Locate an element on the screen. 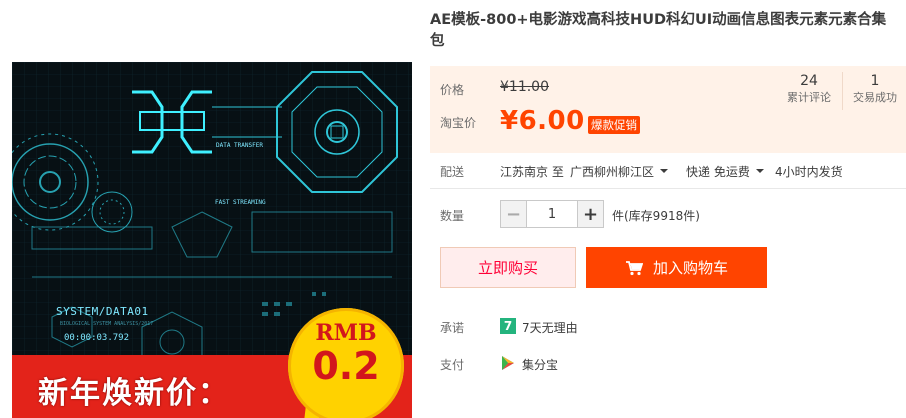 Image resolution: width=906 pixels, height=418 pixels. reviews-count: 24 is located at coordinates (809, 81).